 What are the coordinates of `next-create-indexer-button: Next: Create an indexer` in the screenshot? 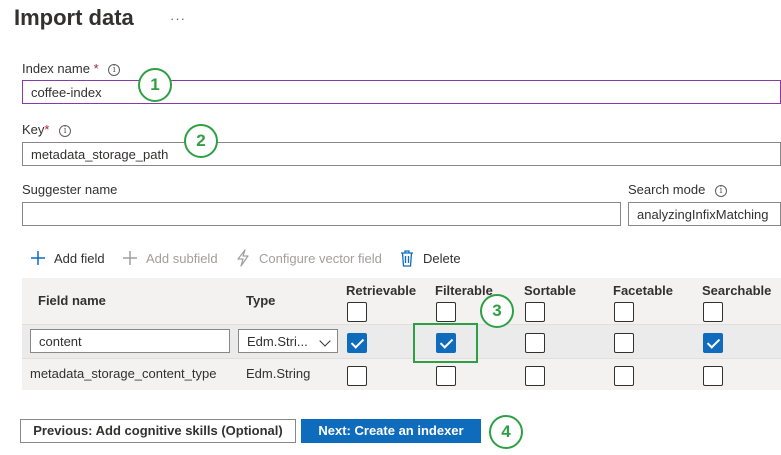 It's located at (391, 431).